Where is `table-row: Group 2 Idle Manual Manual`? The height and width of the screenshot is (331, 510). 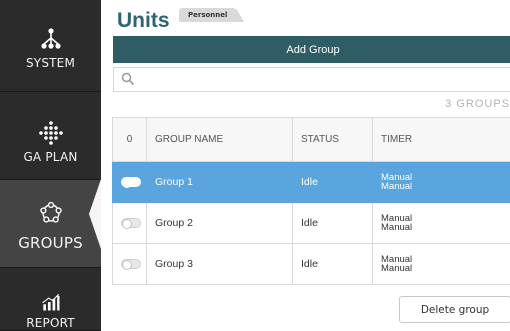 table-row: Group 2 Idle Manual Manual is located at coordinates (311, 223).